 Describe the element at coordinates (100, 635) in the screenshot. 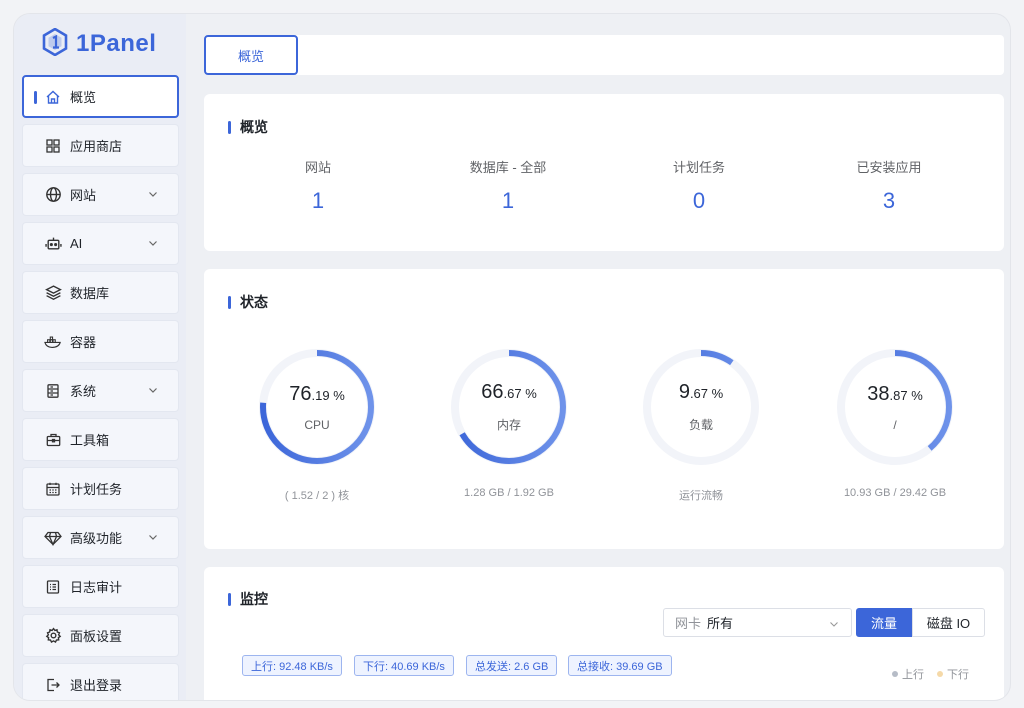

I see `sidebar-item-settings: 面板设置` at that location.